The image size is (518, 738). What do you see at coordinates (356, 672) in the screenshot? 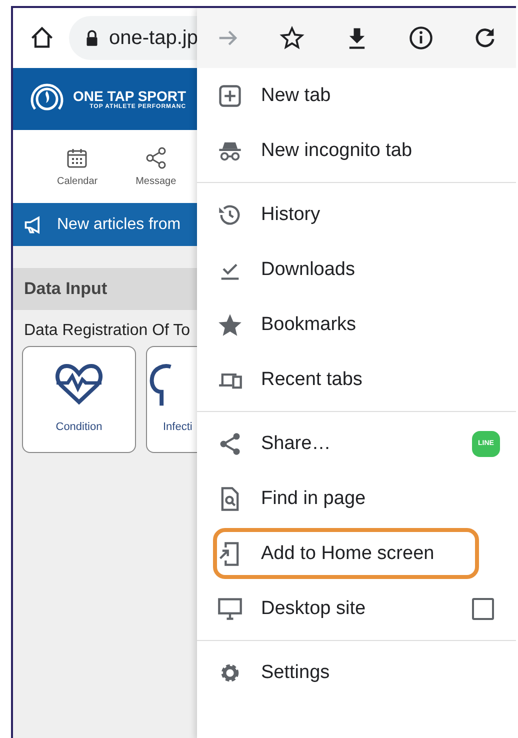
I see `menu-item: Settings` at bounding box center [356, 672].